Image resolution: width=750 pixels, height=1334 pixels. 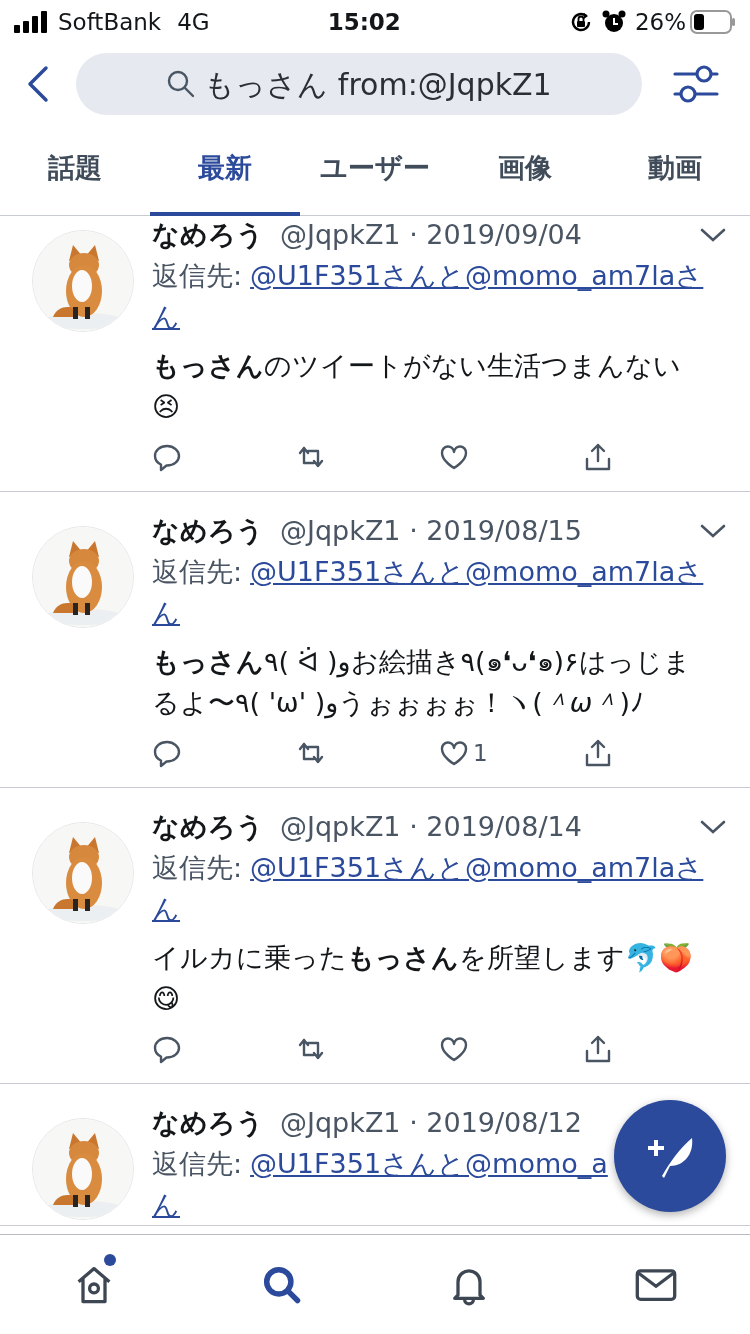 I want to click on compose-button, so click(x=670, y=1156).